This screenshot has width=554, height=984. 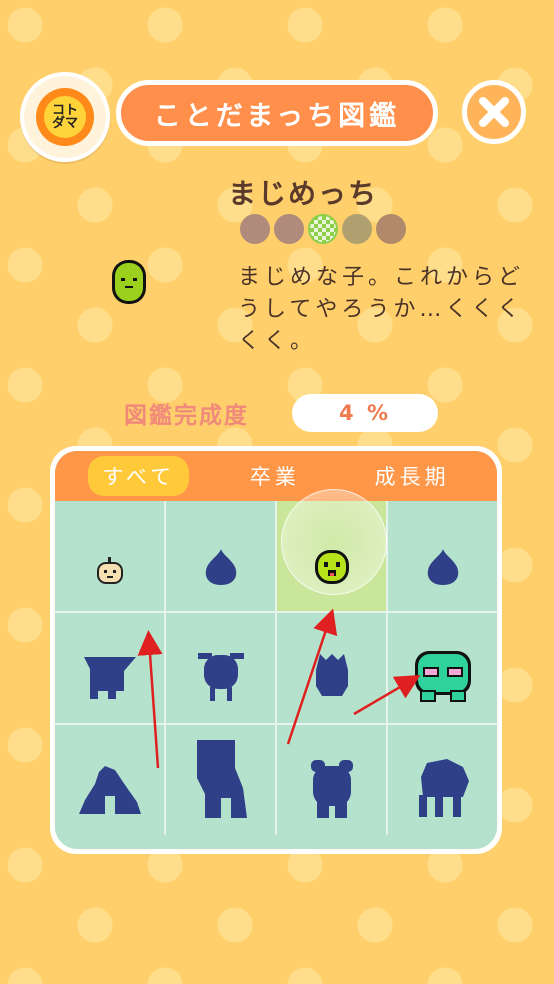 What do you see at coordinates (186, 416) in the screenshot?
I see `completion-label: 図鑑完成度` at bounding box center [186, 416].